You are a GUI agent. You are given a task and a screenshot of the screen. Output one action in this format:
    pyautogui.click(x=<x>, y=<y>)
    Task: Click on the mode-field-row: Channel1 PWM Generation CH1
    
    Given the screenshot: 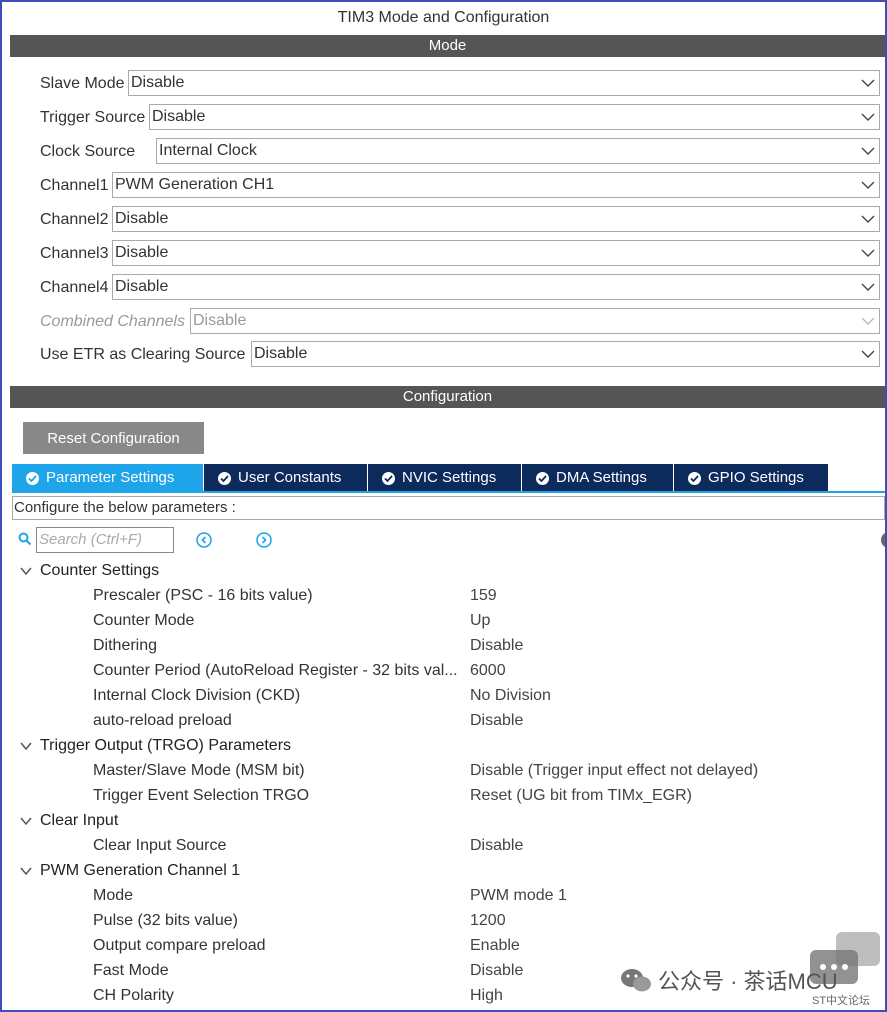 What is the action you would take?
    pyautogui.click(x=461, y=186)
    